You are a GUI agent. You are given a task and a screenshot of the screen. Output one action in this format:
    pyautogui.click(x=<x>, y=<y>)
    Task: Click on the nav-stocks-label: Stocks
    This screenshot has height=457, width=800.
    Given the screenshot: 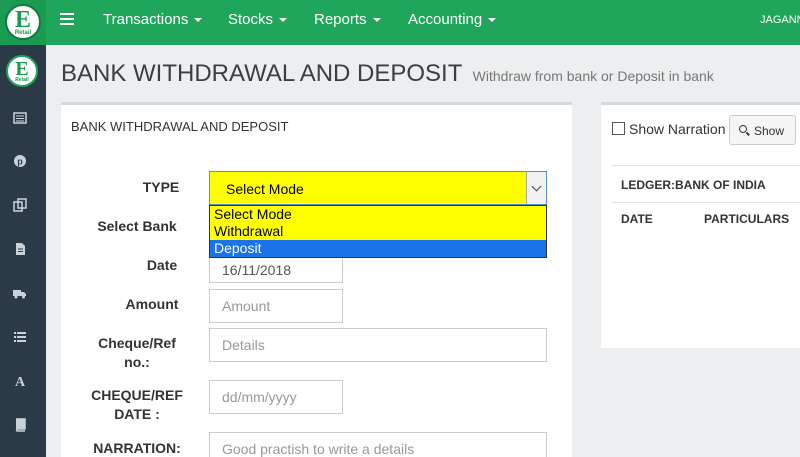 What is the action you would take?
    pyautogui.click(x=251, y=19)
    